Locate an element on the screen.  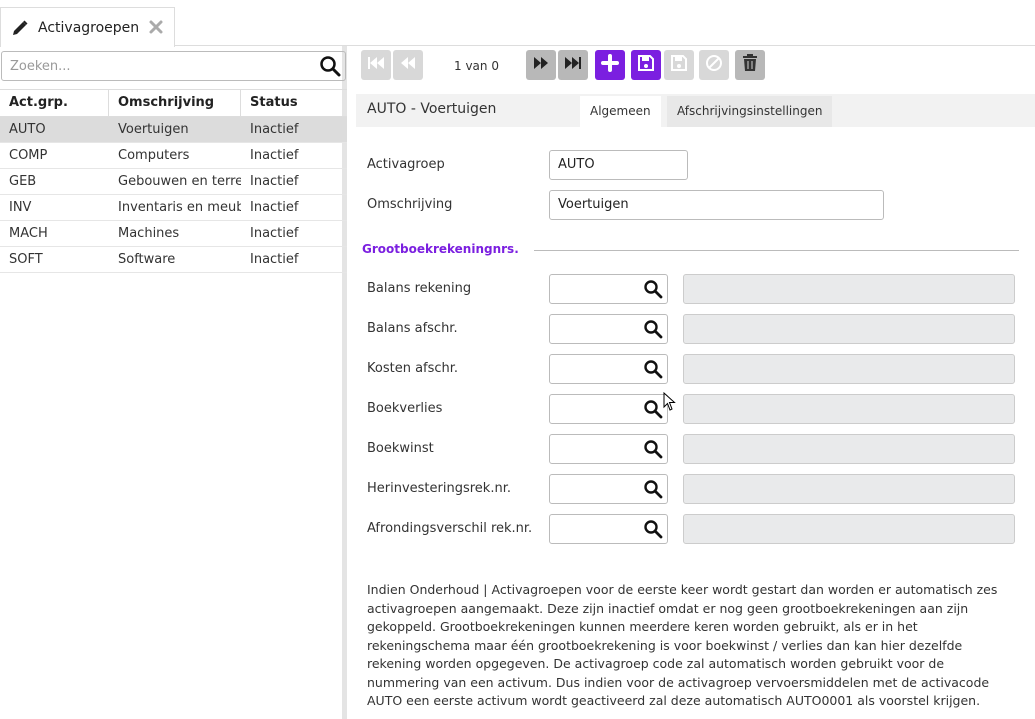
cell-code: AUTO is located at coordinates (27, 129).